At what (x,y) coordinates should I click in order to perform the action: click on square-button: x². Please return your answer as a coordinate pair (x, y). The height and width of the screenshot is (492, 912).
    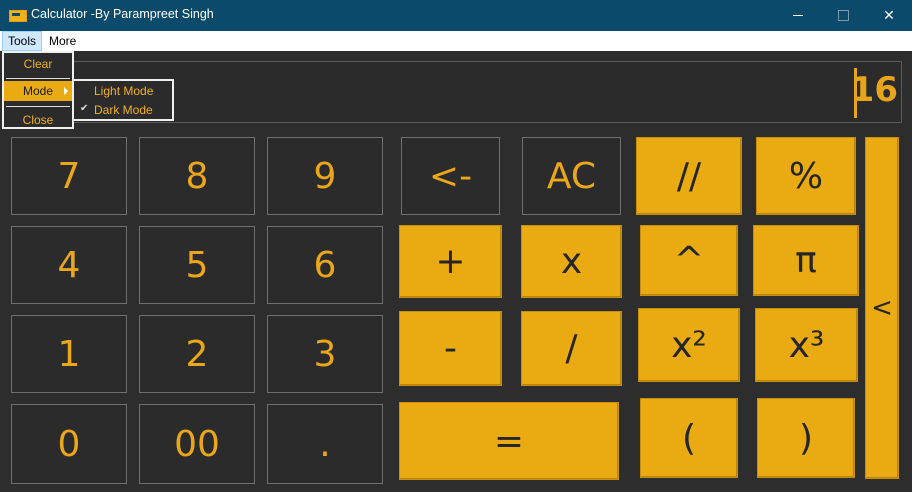
    Looking at the image, I should click on (689, 345).